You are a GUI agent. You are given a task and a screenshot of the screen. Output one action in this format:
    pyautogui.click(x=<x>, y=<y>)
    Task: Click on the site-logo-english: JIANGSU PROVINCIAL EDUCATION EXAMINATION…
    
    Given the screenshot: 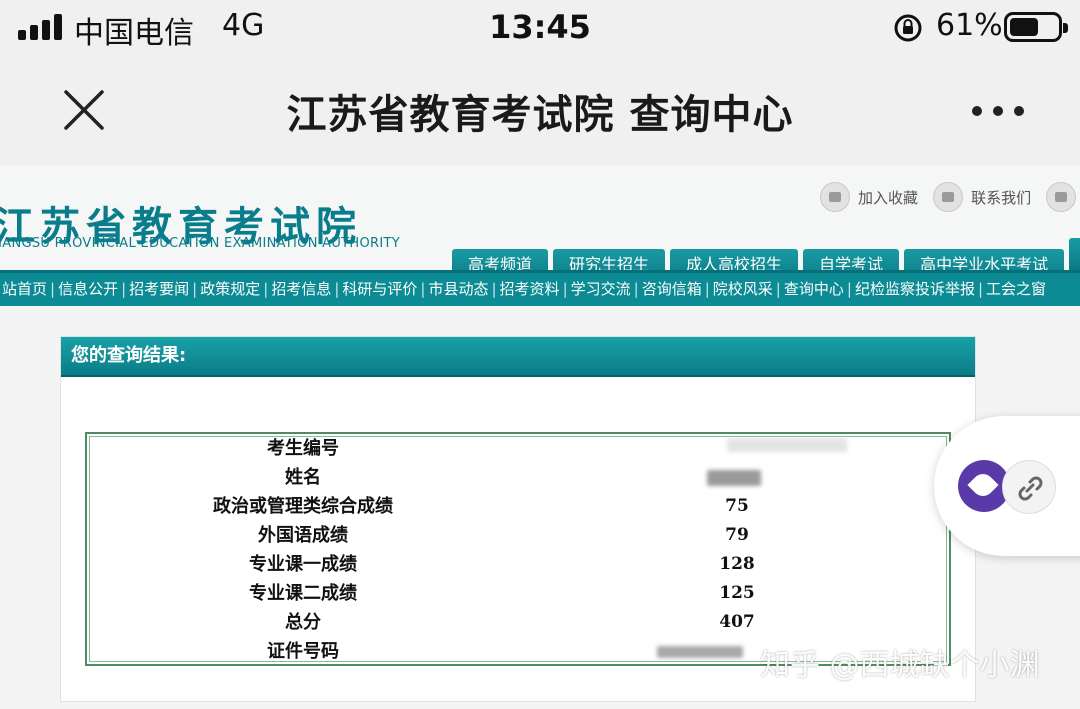 What is the action you would take?
    pyautogui.click(x=200, y=243)
    